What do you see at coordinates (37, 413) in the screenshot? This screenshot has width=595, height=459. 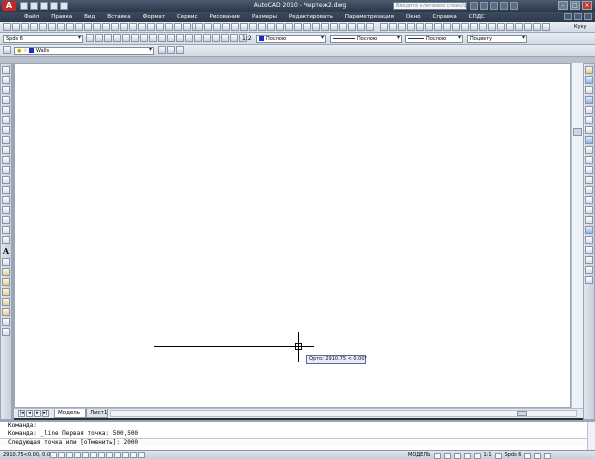 I see `next-tab-icon: ▸` at bounding box center [37, 413].